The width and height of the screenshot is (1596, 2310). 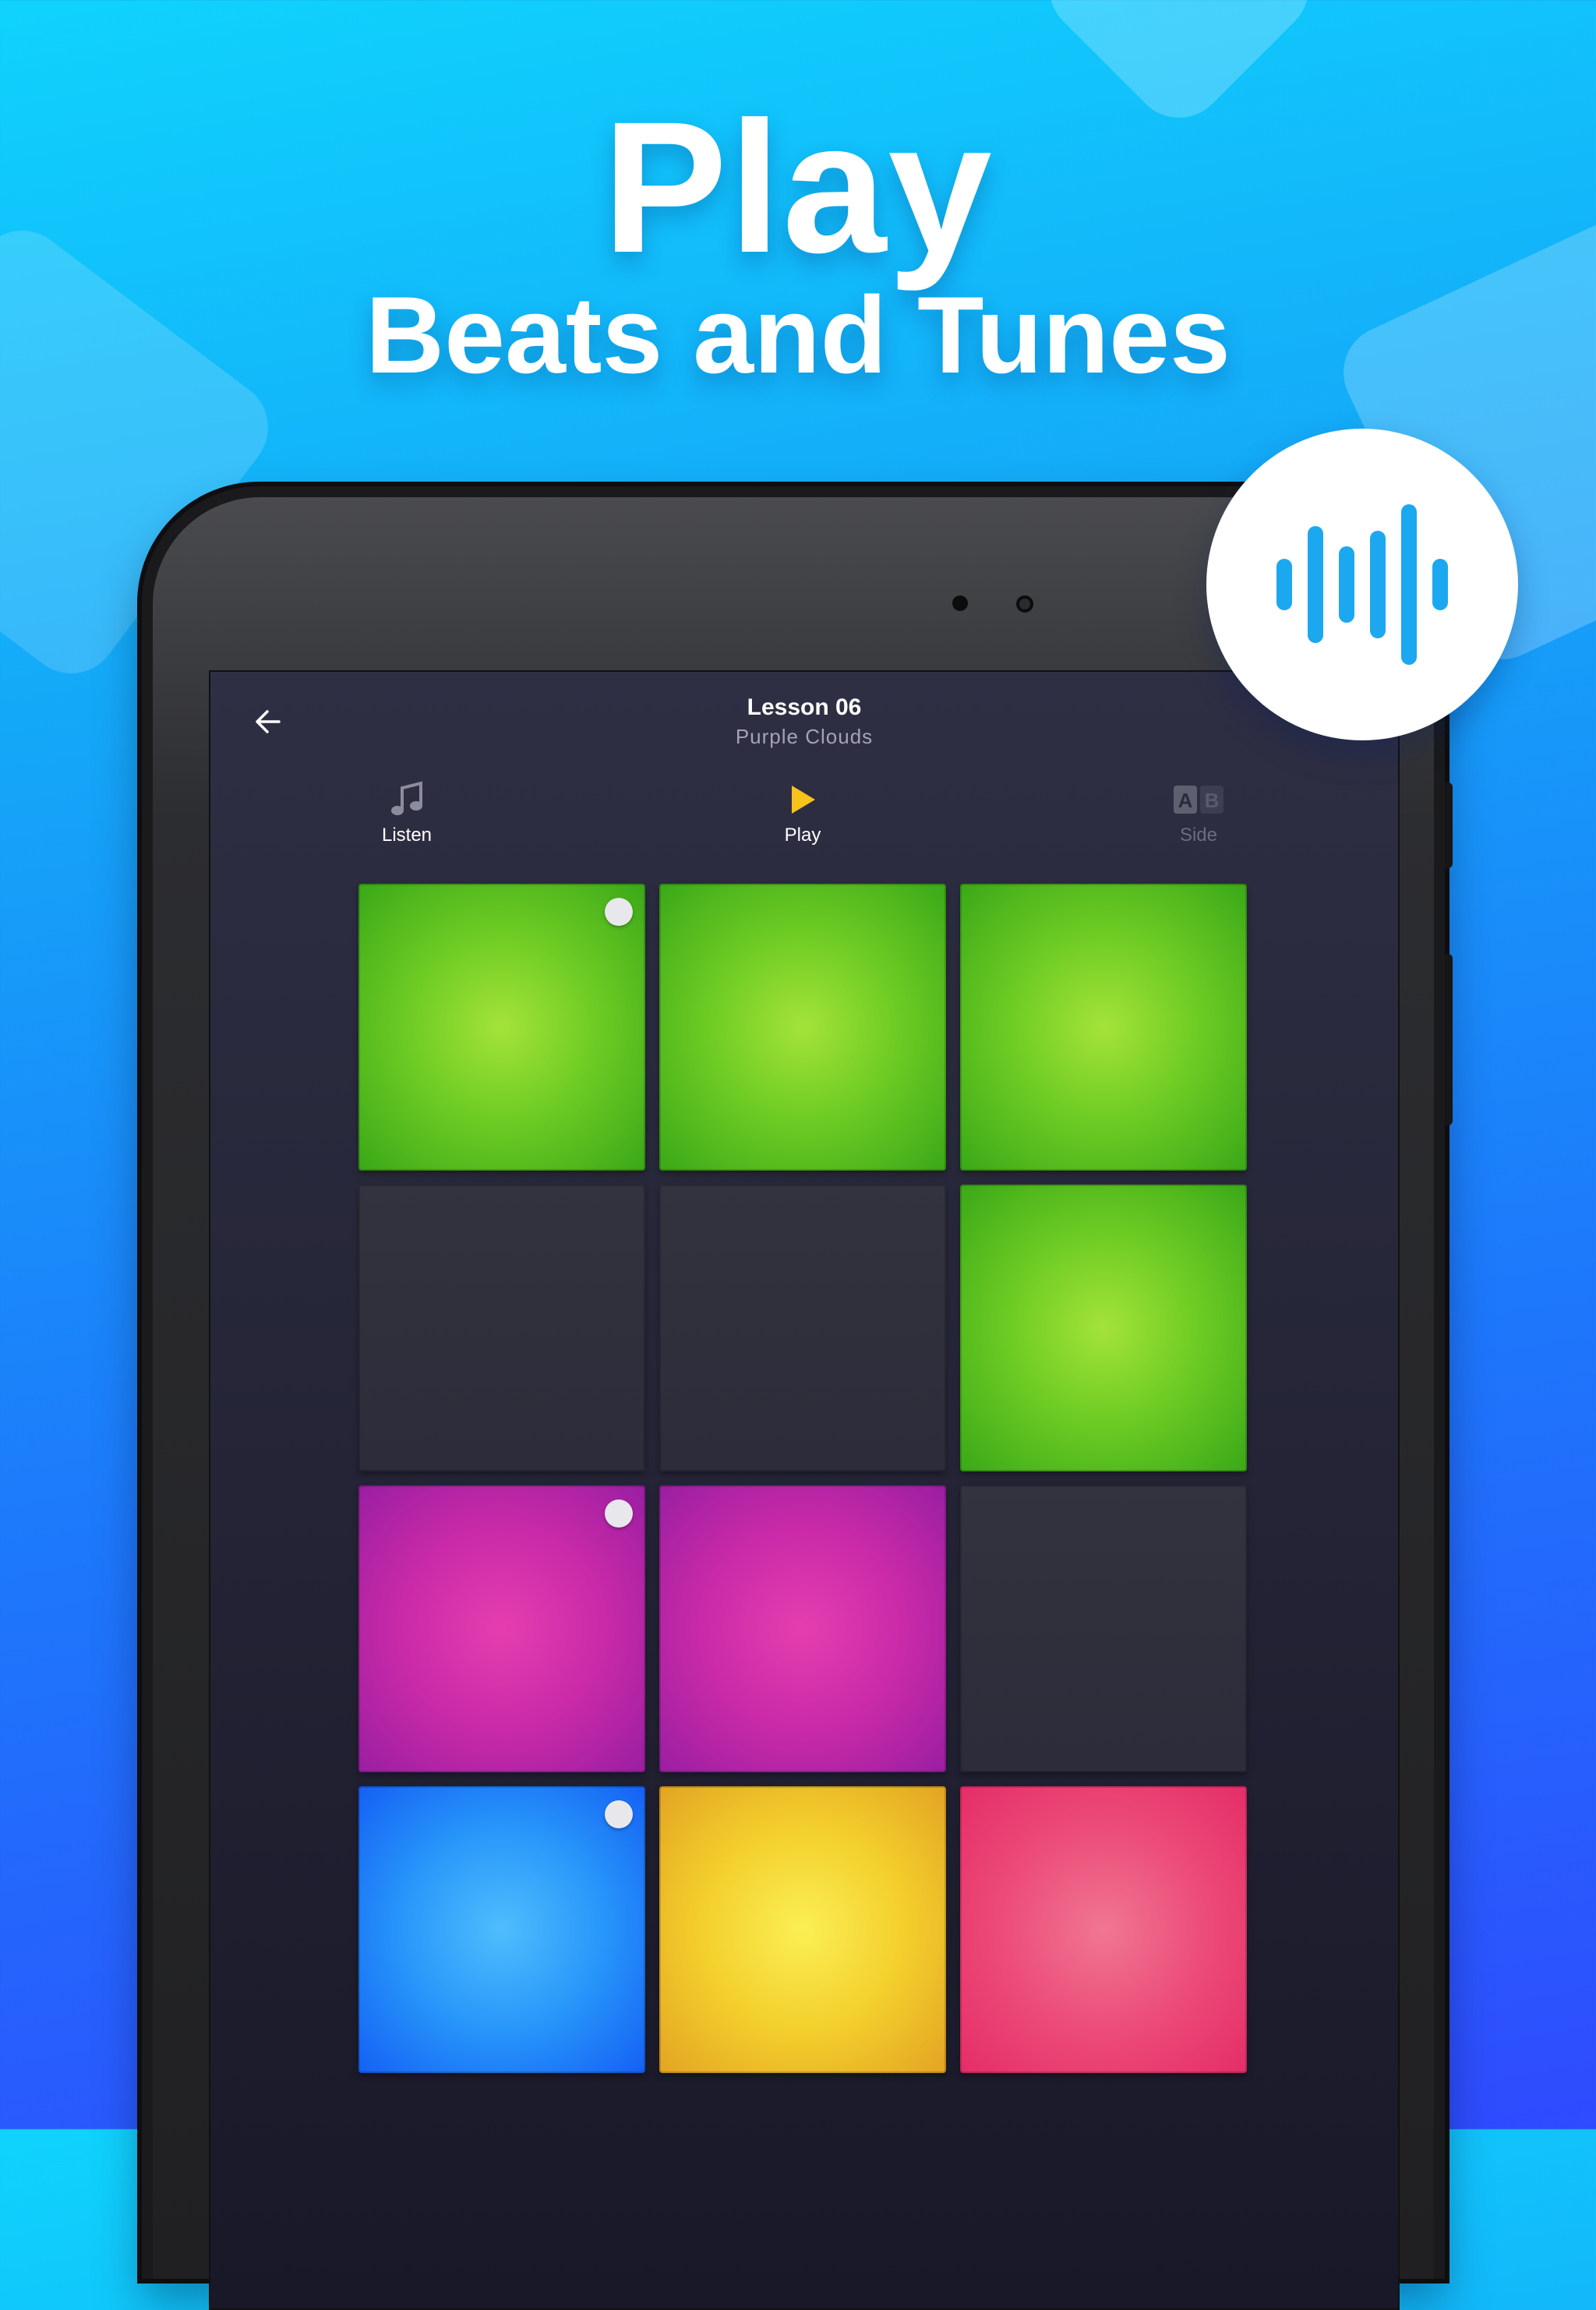 What do you see at coordinates (1185, 800) in the screenshot?
I see `svg-text: A` at bounding box center [1185, 800].